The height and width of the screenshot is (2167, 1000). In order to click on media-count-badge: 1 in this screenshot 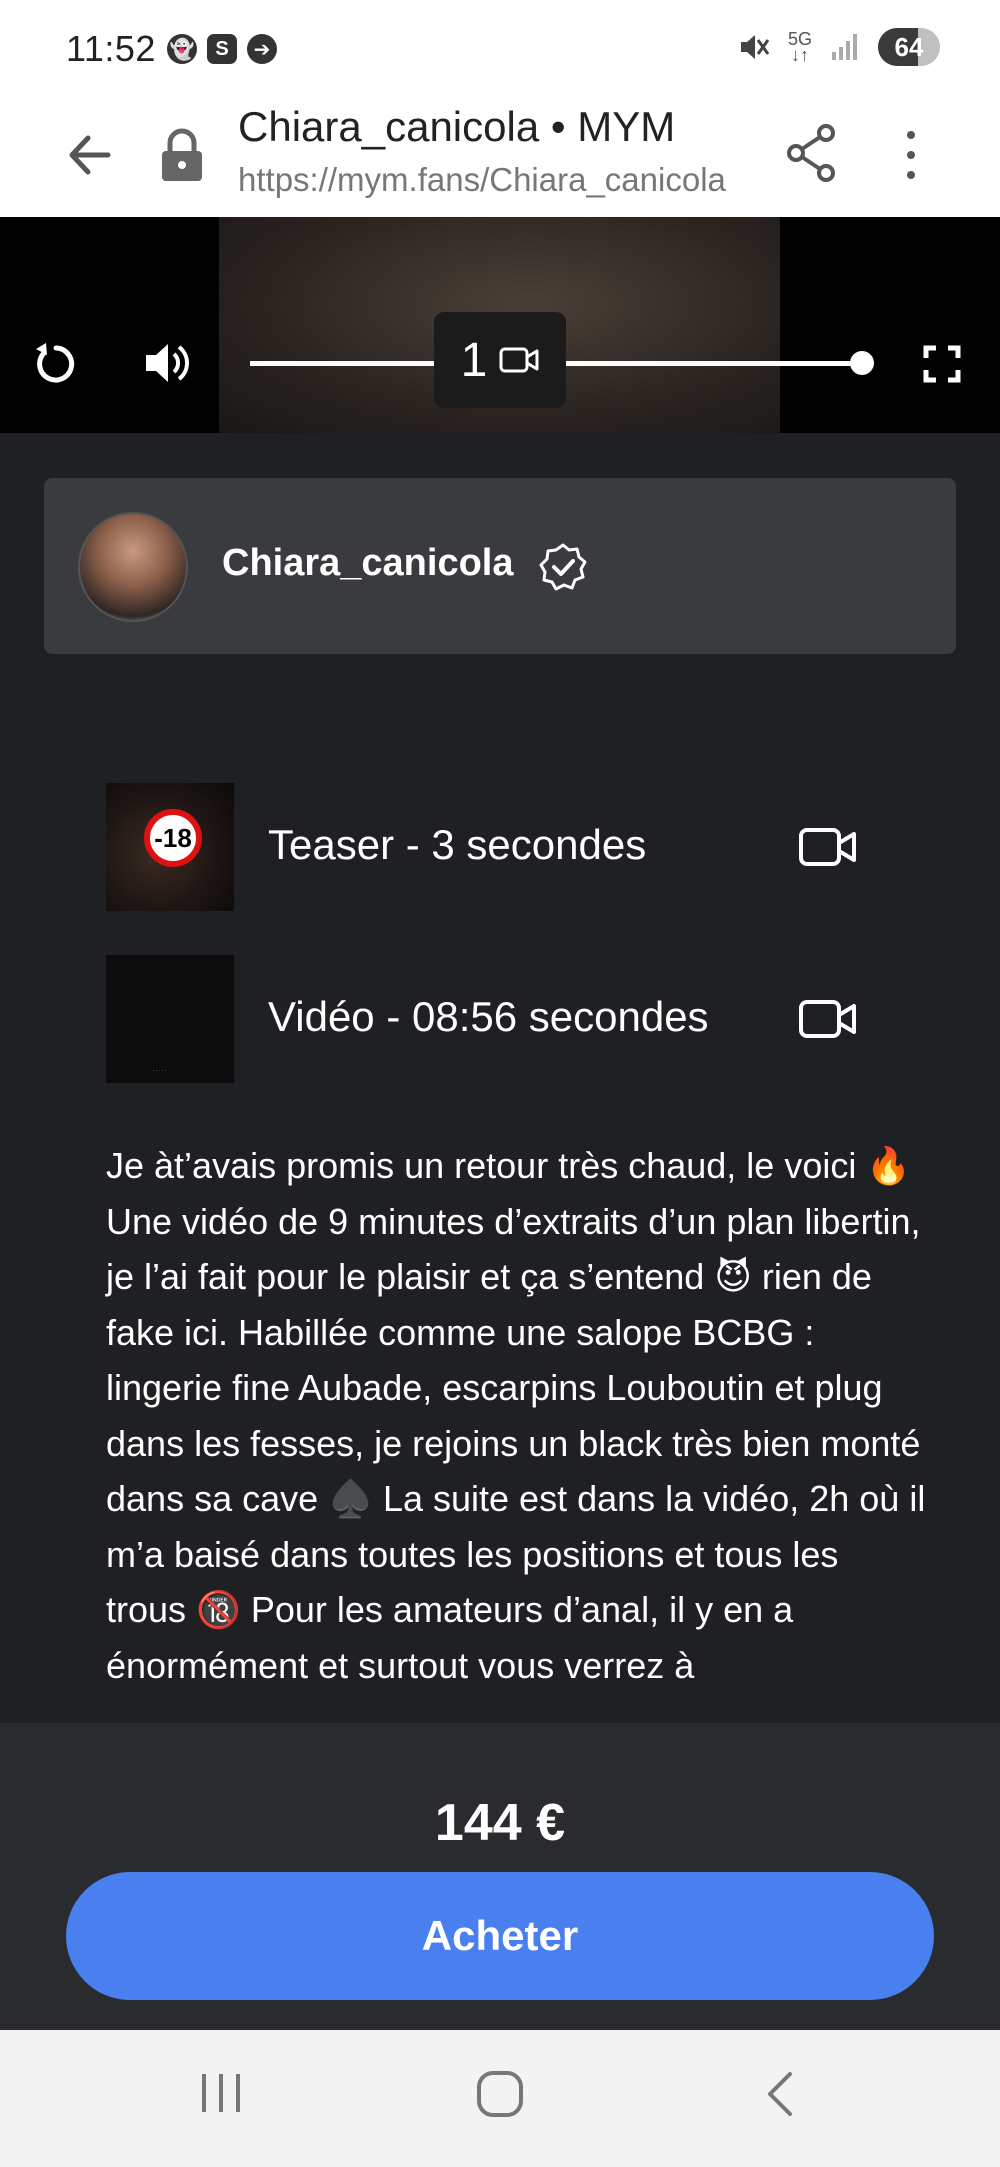, I will do `click(500, 360)`.